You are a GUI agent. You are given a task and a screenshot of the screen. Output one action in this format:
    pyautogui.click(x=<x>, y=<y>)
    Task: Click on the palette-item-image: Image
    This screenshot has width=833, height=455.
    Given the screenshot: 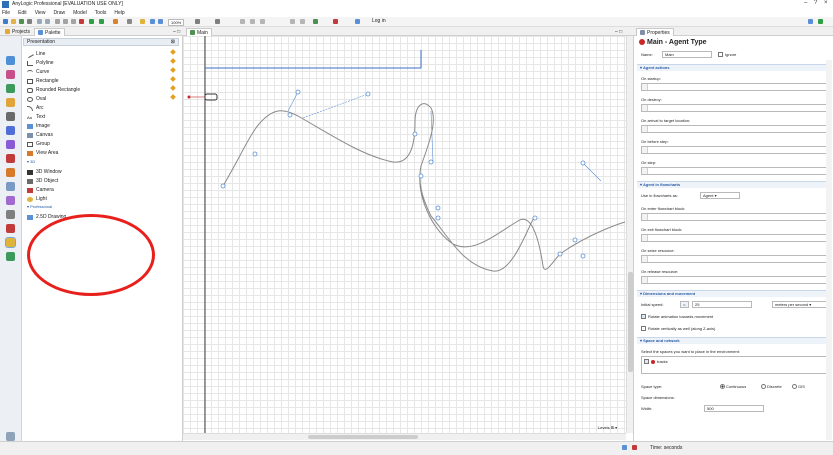 What is the action you would take?
    pyautogui.click(x=38, y=126)
    